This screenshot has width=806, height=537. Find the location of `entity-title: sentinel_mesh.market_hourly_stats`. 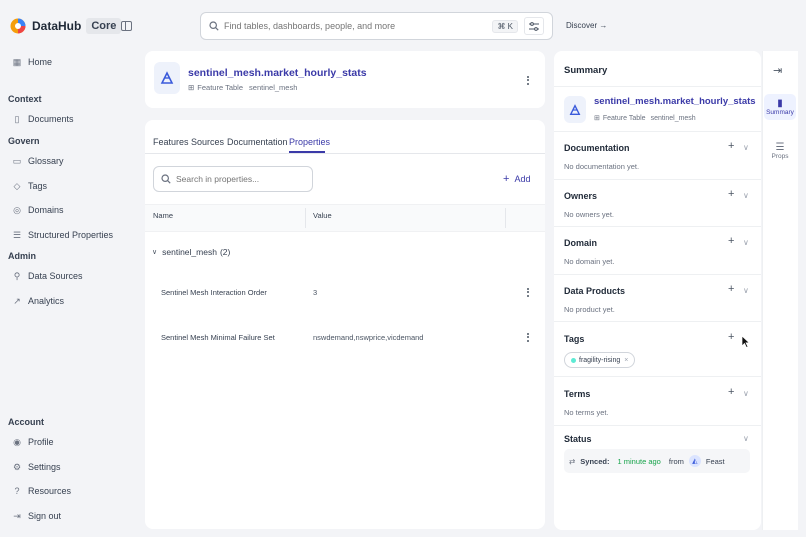

entity-title: sentinel_mesh.market_hourly_stats is located at coordinates (277, 73).